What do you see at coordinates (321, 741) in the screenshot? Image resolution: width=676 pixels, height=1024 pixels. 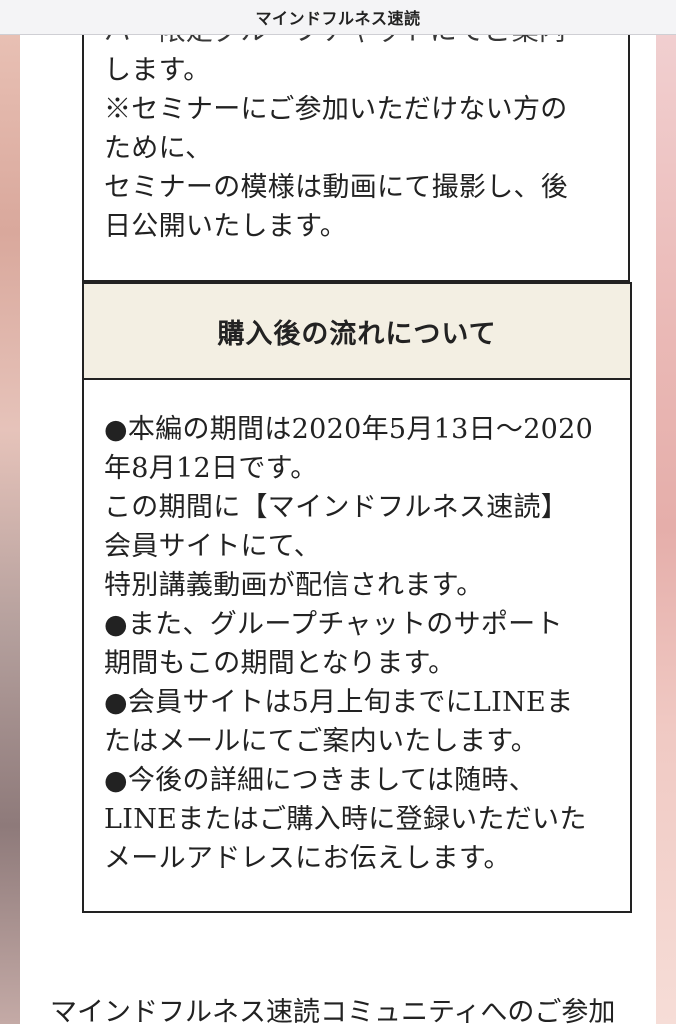 I see `text-line: たはメールにてご案内いたします。` at bounding box center [321, 741].